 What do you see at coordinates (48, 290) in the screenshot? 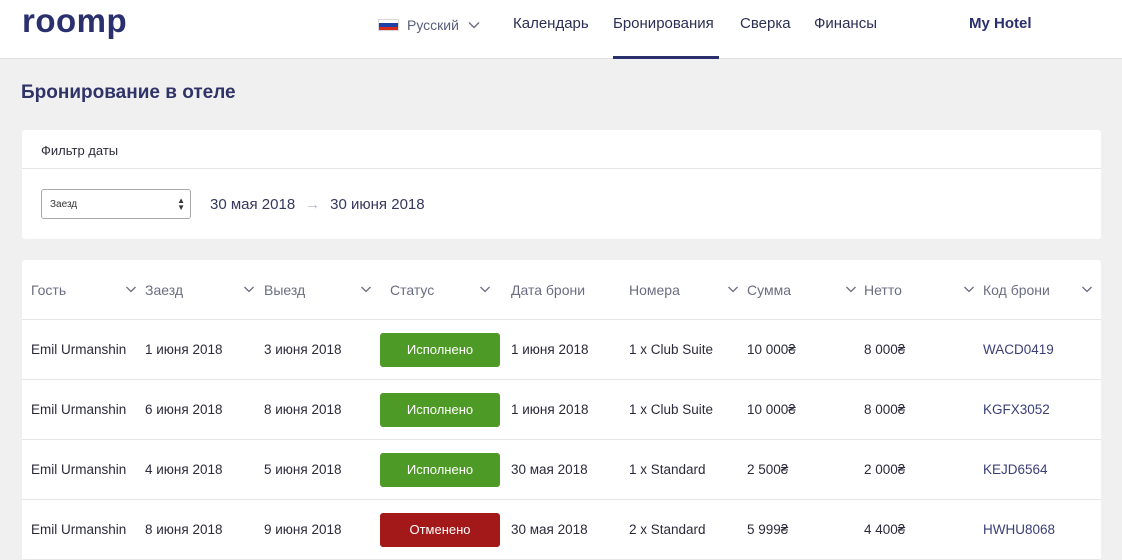
I see `column-header-guest: Гость` at bounding box center [48, 290].